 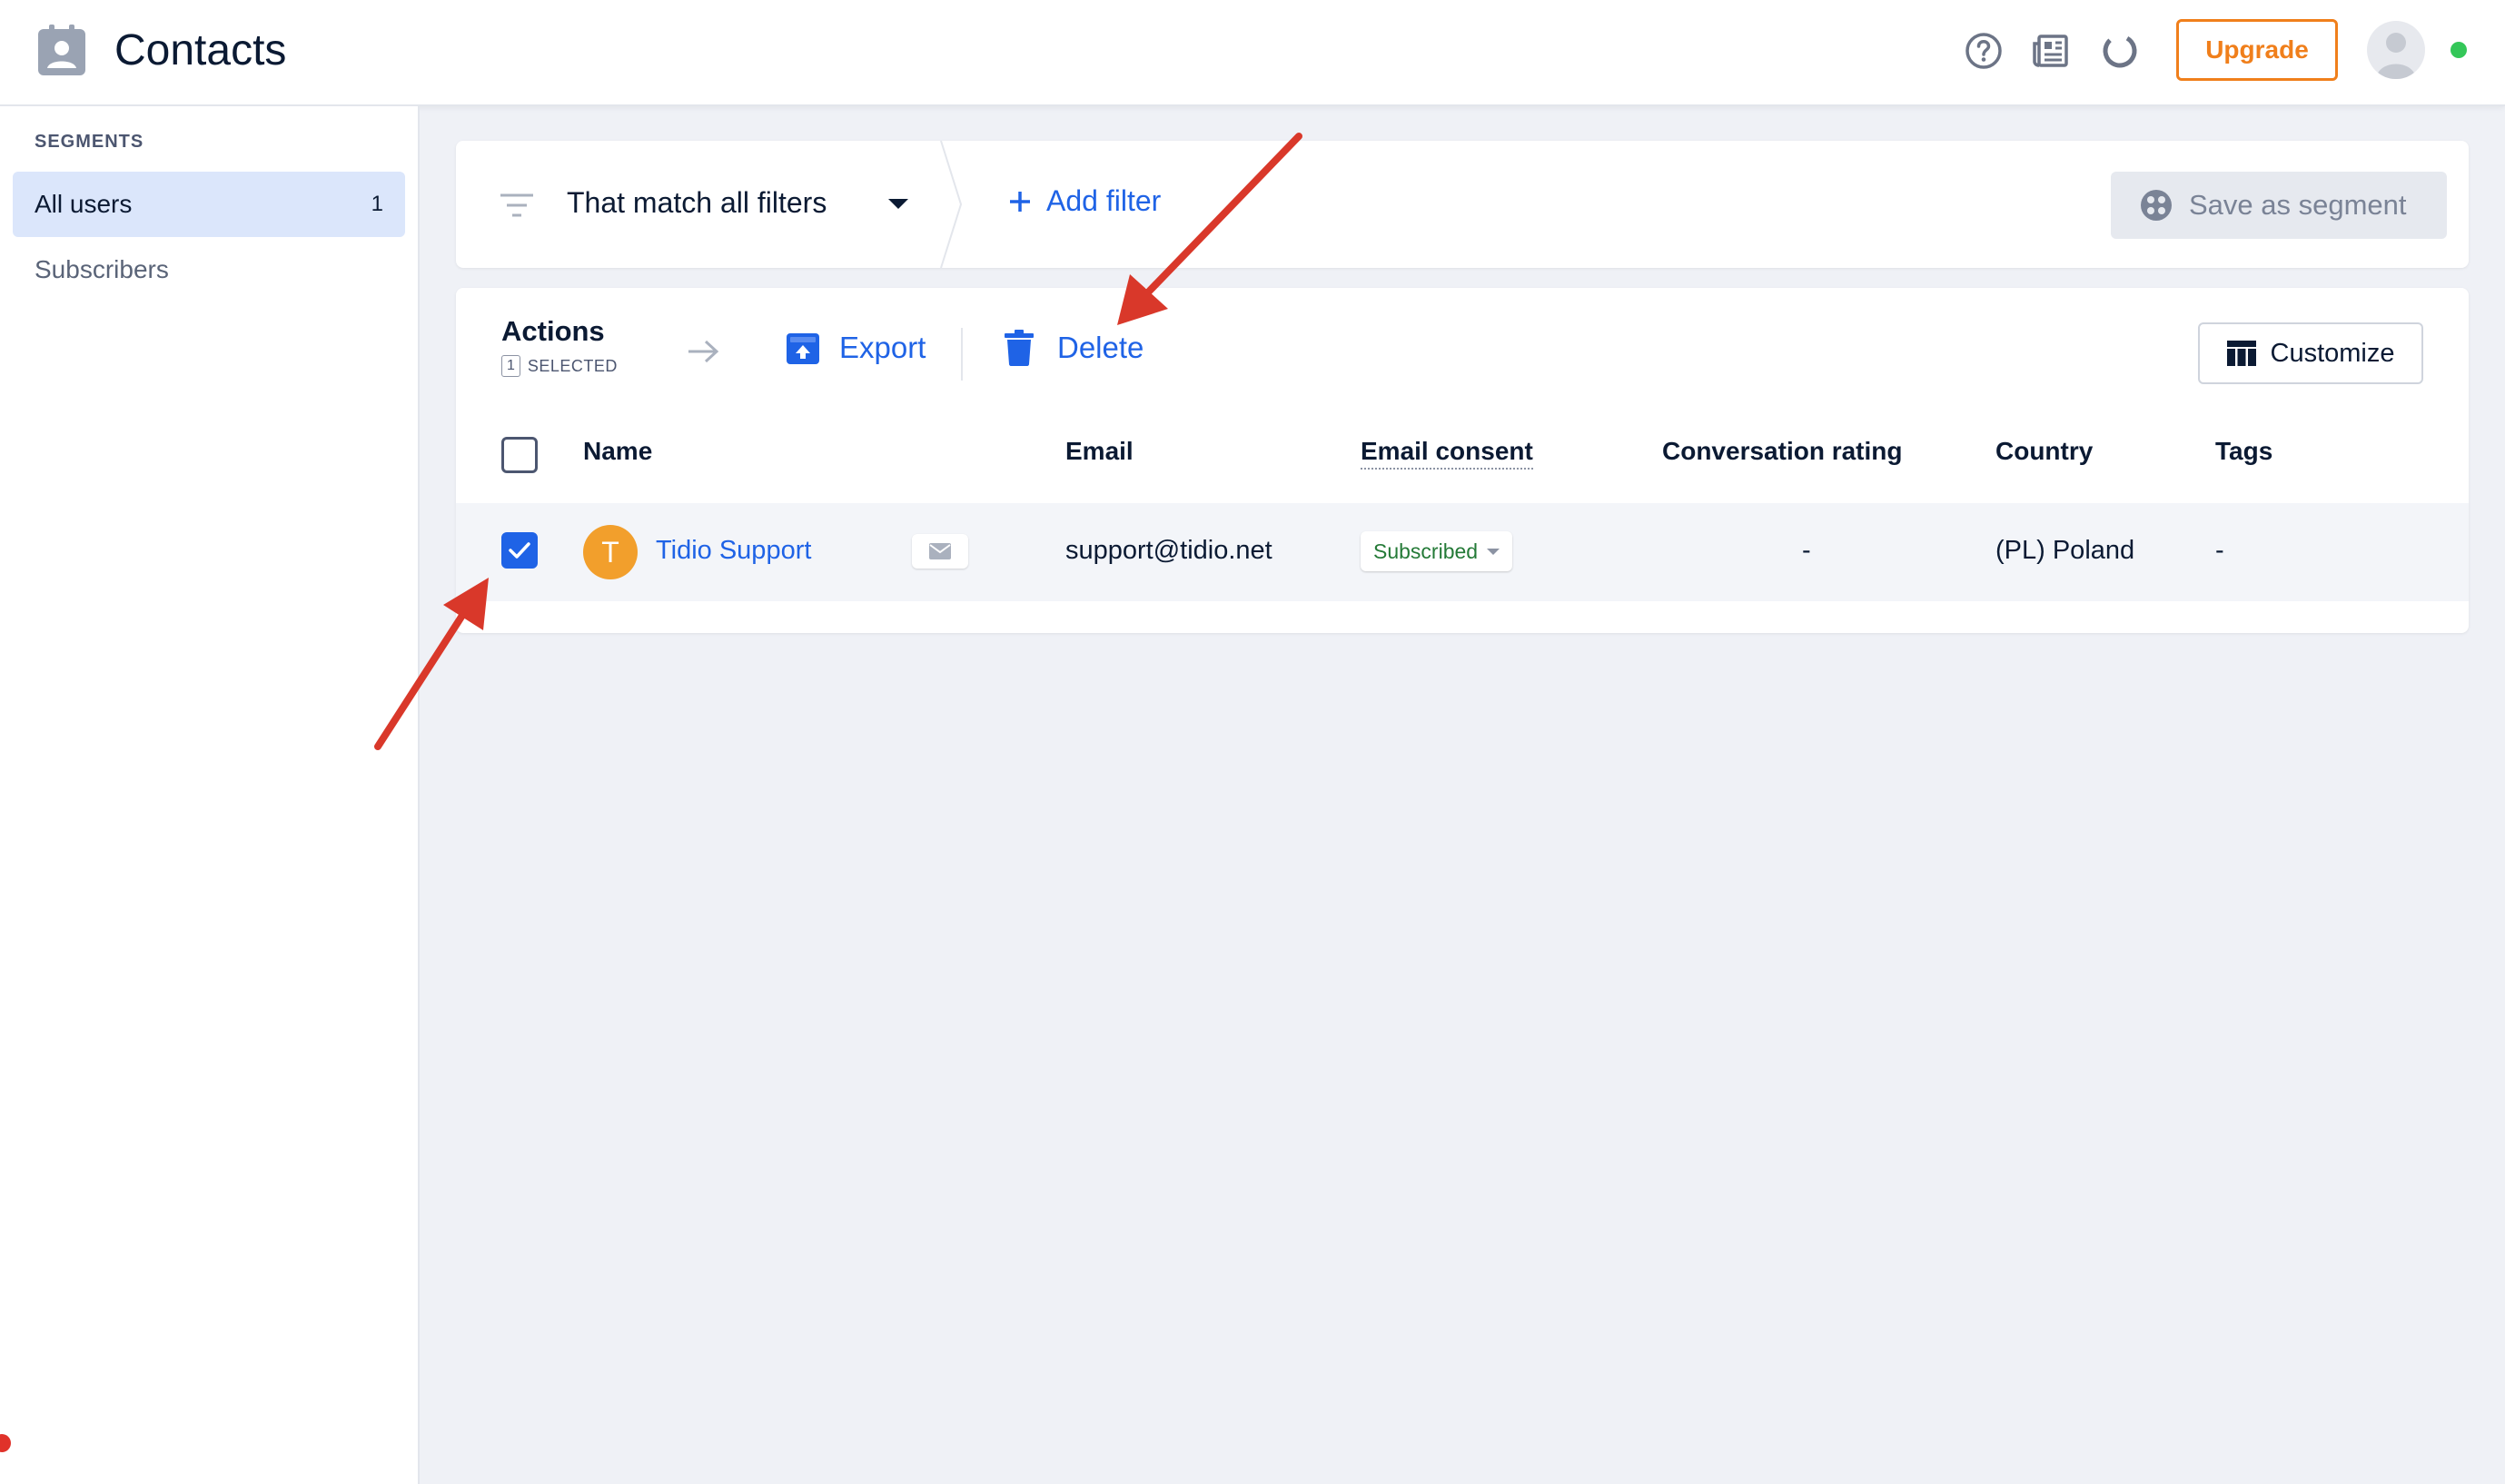 What do you see at coordinates (882, 347) in the screenshot?
I see `export-label: Export` at bounding box center [882, 347].